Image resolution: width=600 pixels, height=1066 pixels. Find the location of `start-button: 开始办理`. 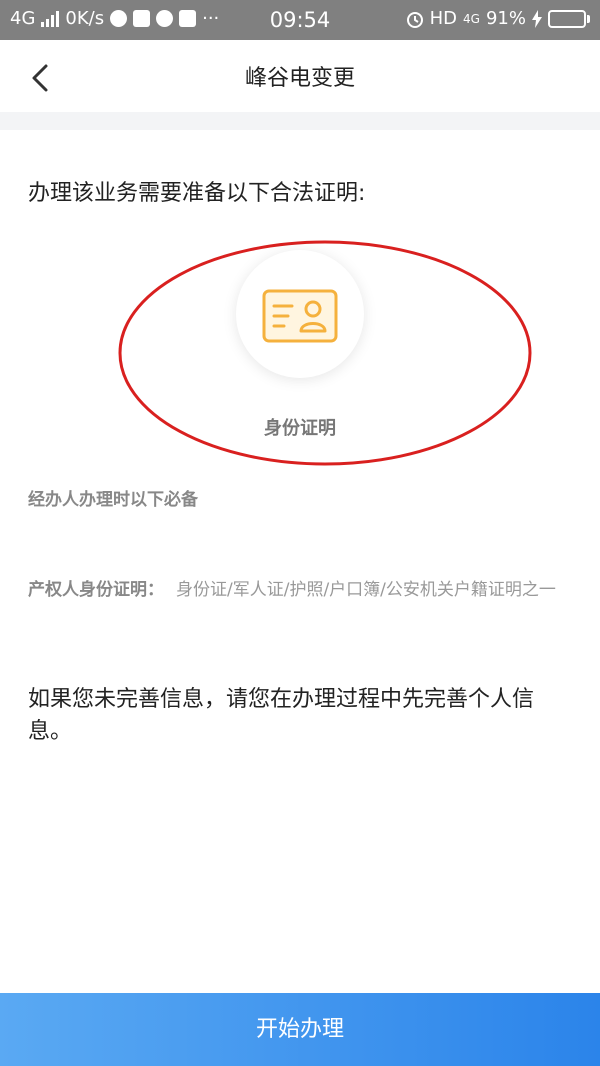

start-button: 开始办理 is located at coordinates (300, 1029).